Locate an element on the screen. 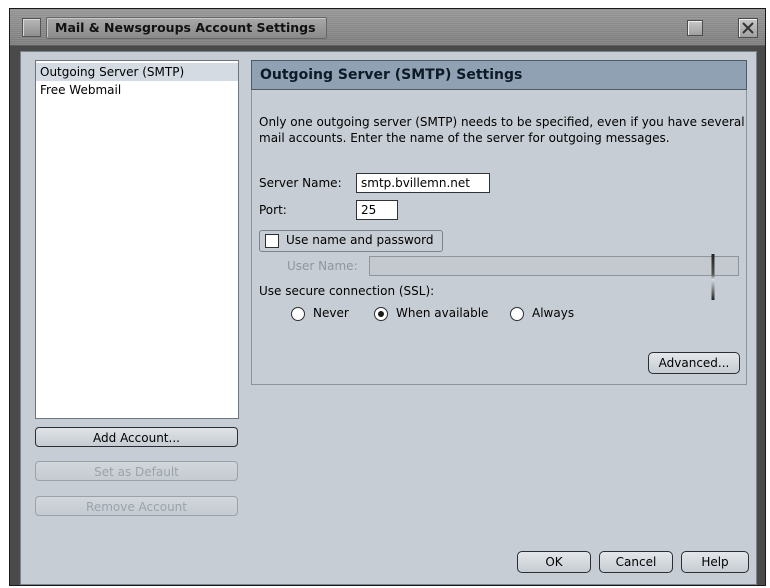 The width and height of the screenshot is (770, 588). ssl-always-label: Always is located at coordinates (553, 313).